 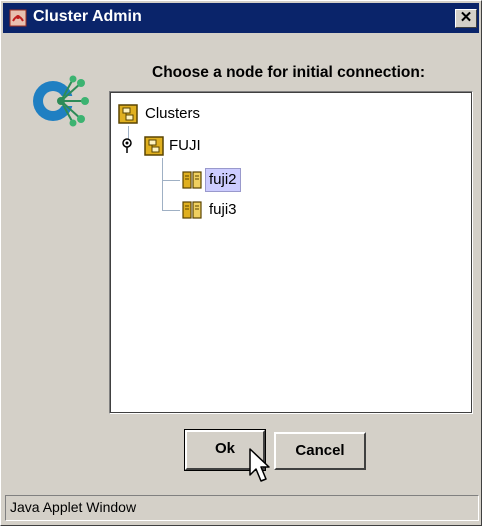 What do you see at coordinates (173, 113) in the screenshot?
I see `tree-node-label: Clusters` at bounding box center [173, 113].